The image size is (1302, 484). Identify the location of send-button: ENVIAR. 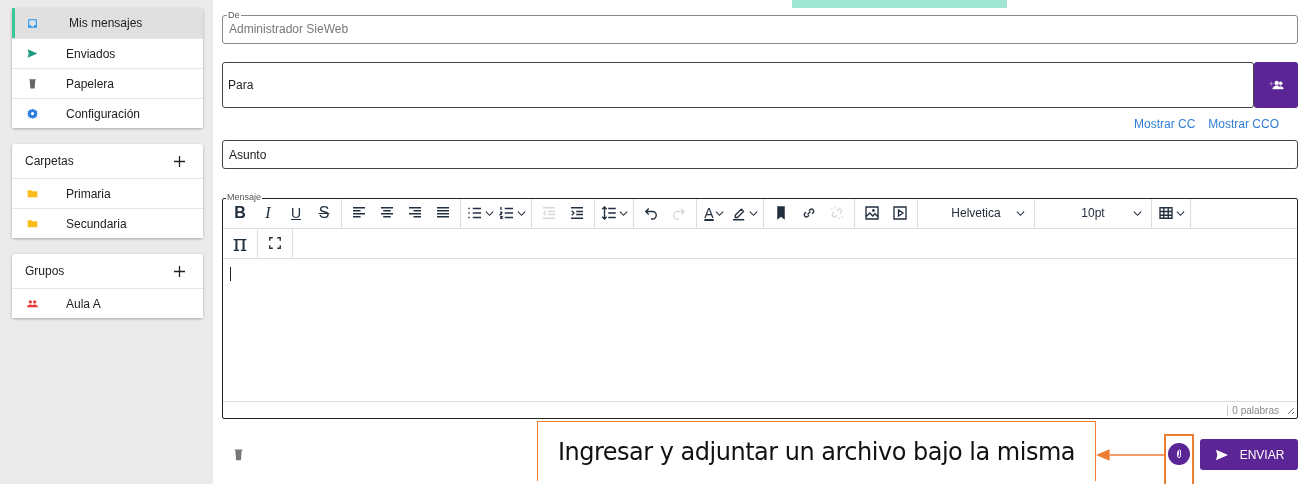
(1249, 454).